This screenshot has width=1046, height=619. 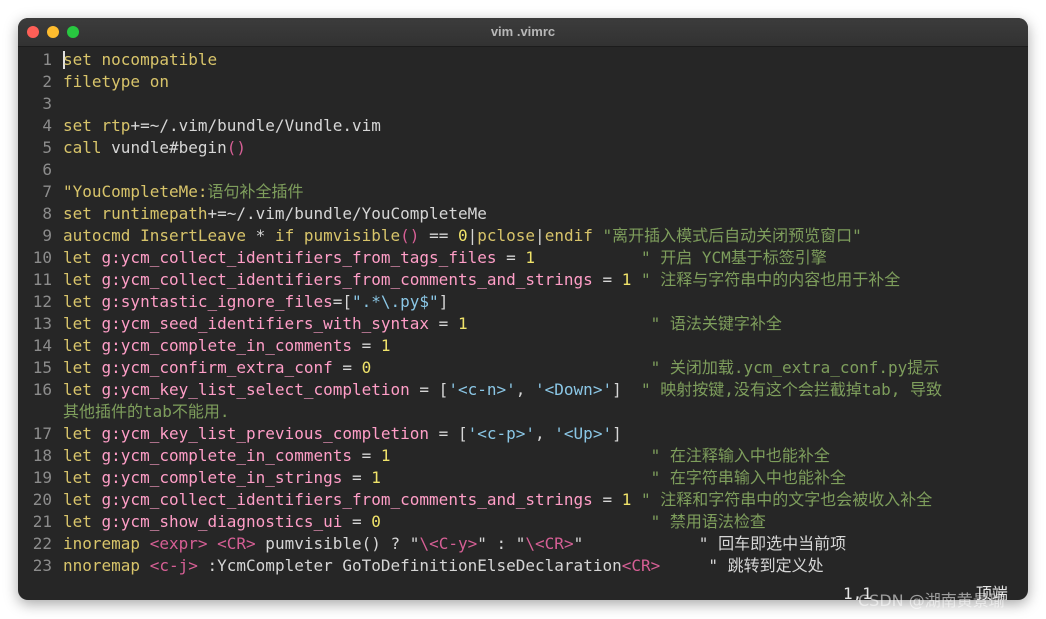 What do you see at coordinates (47, 125) in the screenshot?
I see `line-number: 4` at bounding box center [47, 125].